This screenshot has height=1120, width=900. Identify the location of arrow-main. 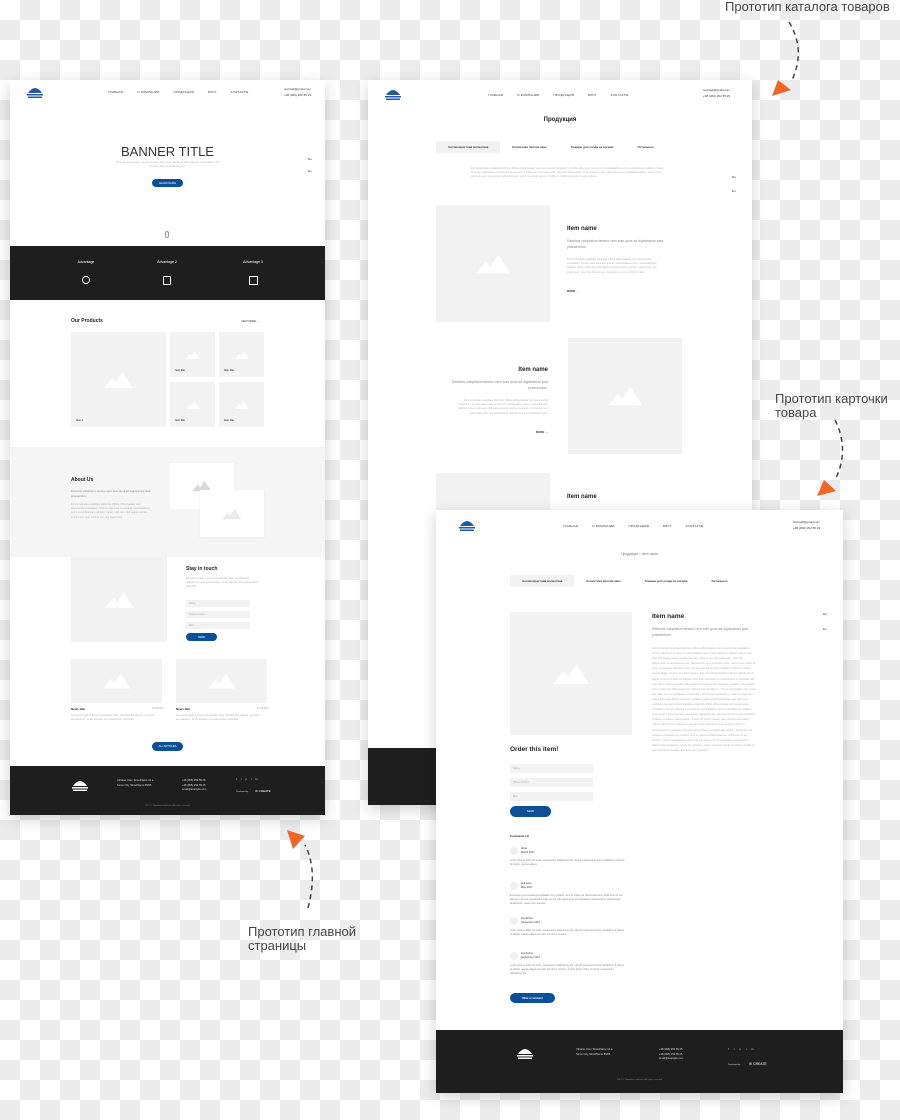
(300, 869).